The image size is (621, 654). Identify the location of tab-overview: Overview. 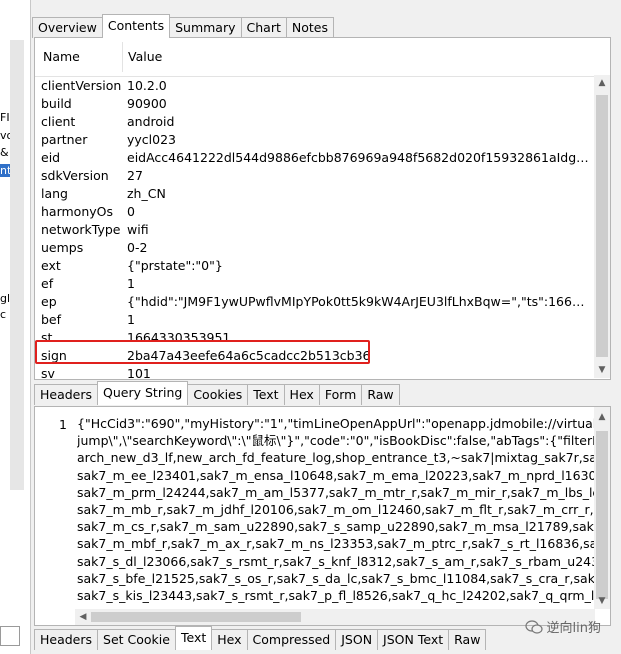
(67, 27).